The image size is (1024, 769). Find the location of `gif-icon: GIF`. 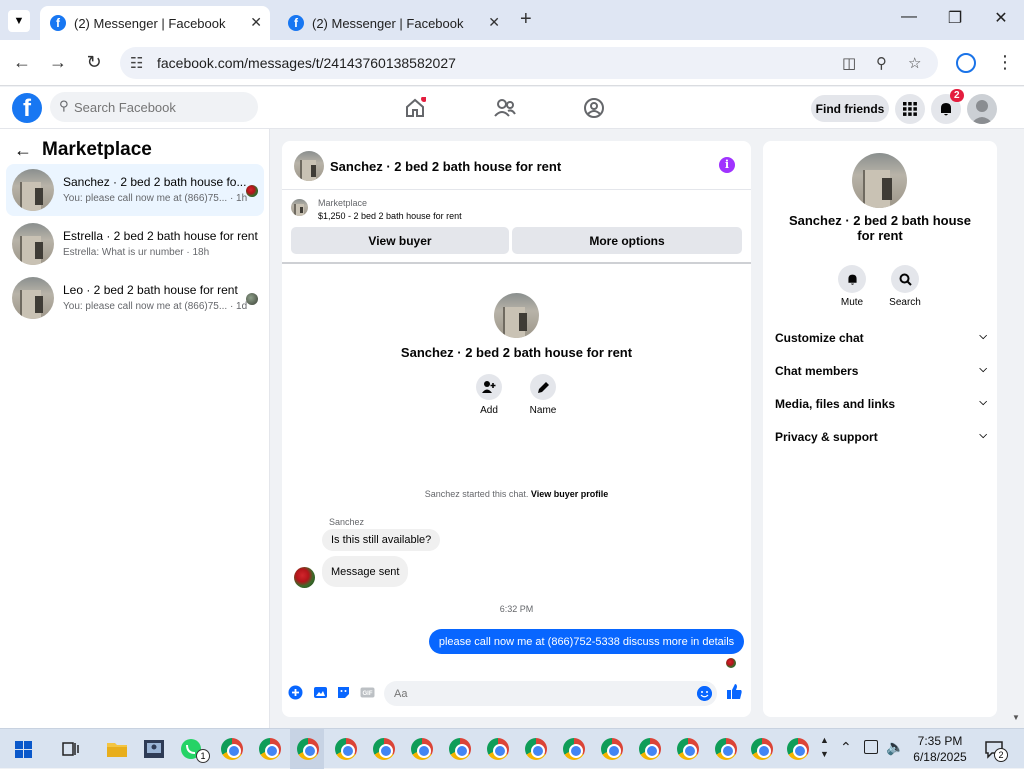

gif-icon: GIF is located at coordinates (367, 692).